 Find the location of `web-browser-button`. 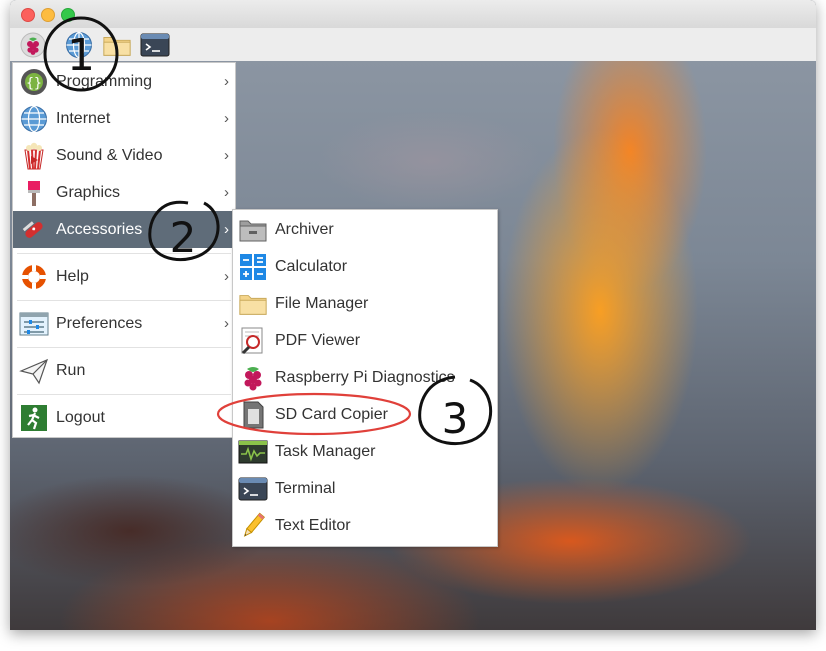

web-browser-button is located at coordinates (79, 45).